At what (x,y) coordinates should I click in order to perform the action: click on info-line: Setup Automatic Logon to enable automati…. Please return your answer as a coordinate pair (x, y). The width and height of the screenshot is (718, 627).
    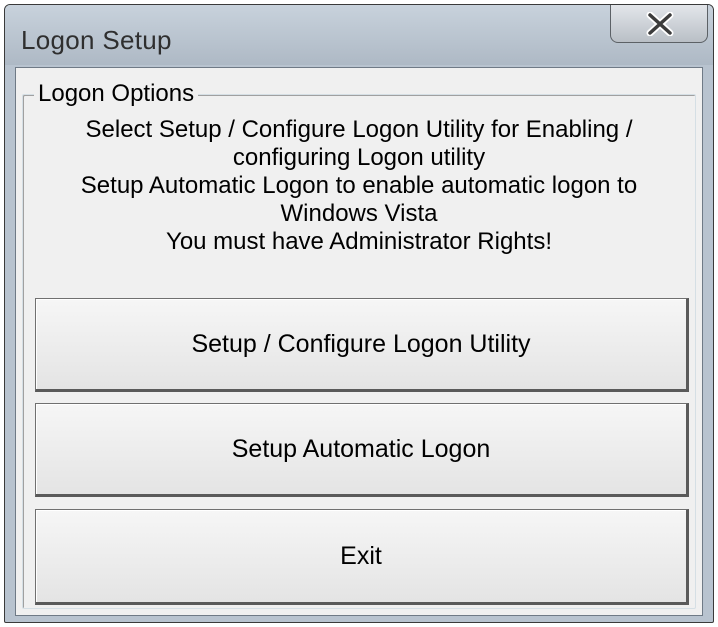
    Looking at the image, I should click on (359, 185).